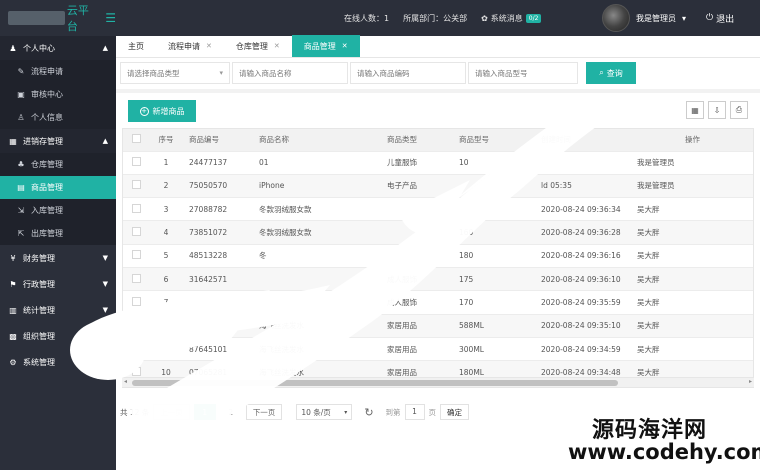 The width and height of the screenshot is (760, 470). Describe the element at coordinates (166, 163) in the screenshot. I see `row-index: 1` at that location.